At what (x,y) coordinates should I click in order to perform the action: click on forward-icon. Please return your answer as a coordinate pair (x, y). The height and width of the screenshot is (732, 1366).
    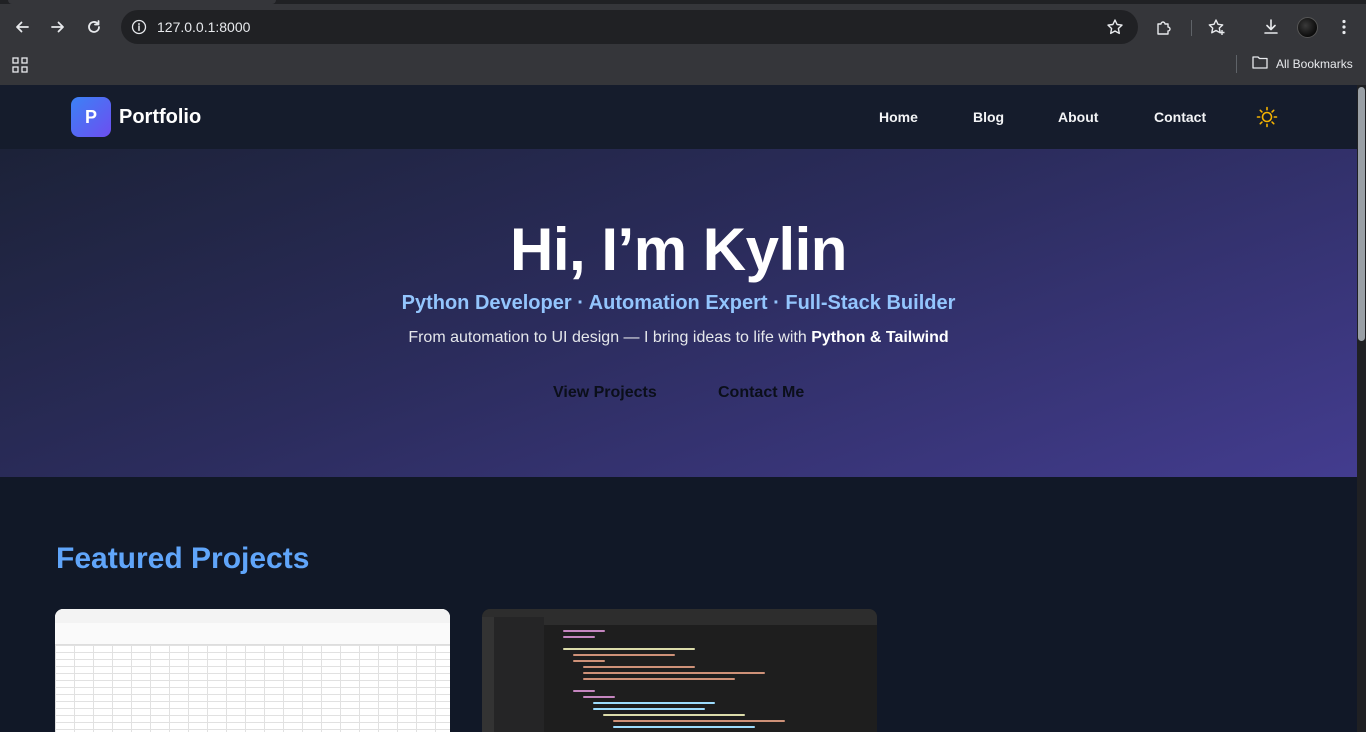
    Looking at the image, I should click on (58, 27).